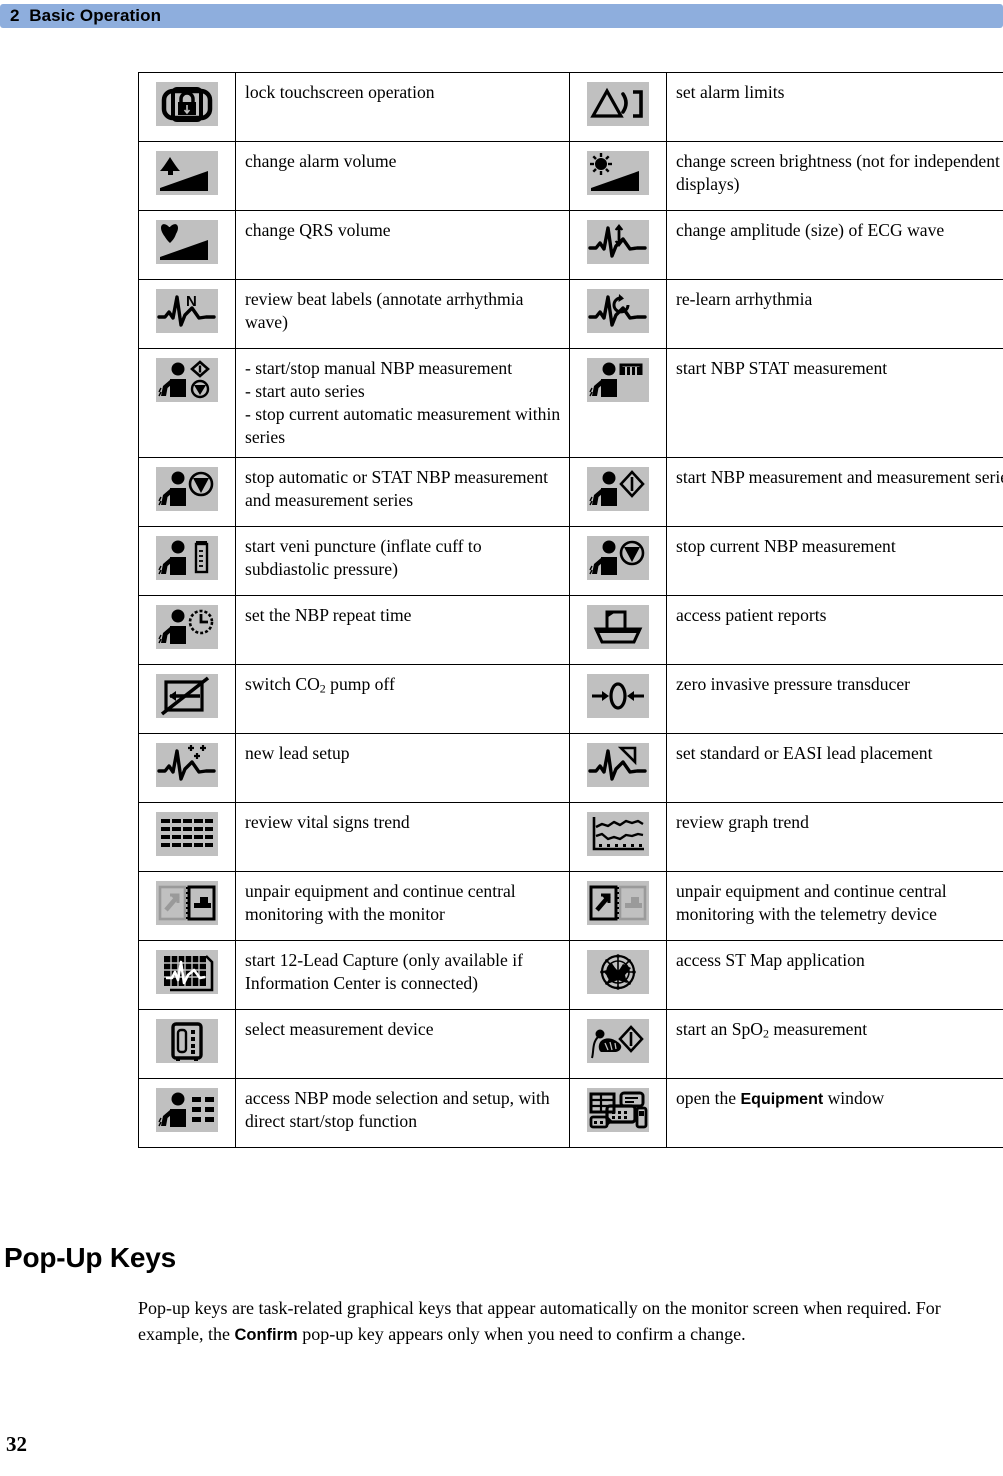 The image size is (1003, 1476). What do you see at coordinates (282, 684) in the screenshot?
I see `co2-text-prefix: switch CO` at bounding box center [282, 684].